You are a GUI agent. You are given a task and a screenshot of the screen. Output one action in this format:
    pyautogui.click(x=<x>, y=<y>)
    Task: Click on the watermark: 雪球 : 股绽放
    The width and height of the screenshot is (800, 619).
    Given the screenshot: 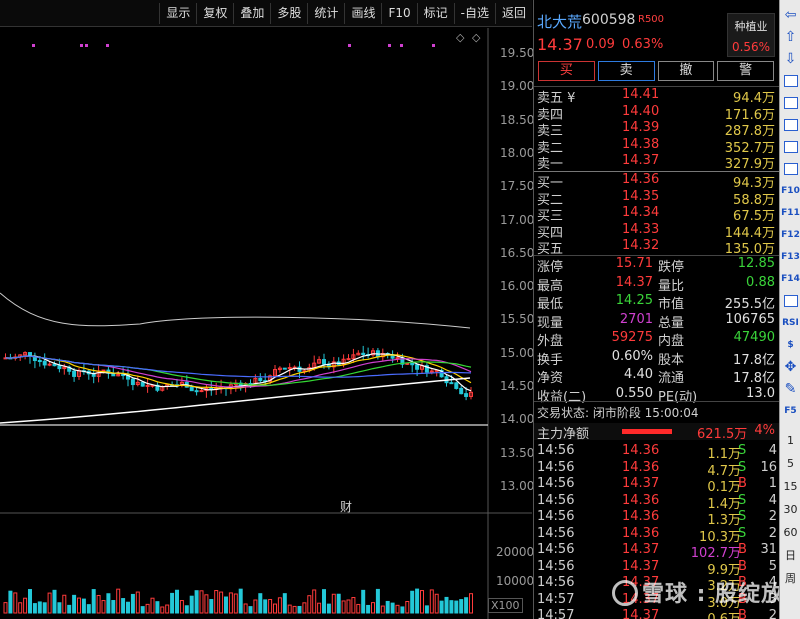 What is the action you would take?
    pyautogui.click(x=713, y=594)
    